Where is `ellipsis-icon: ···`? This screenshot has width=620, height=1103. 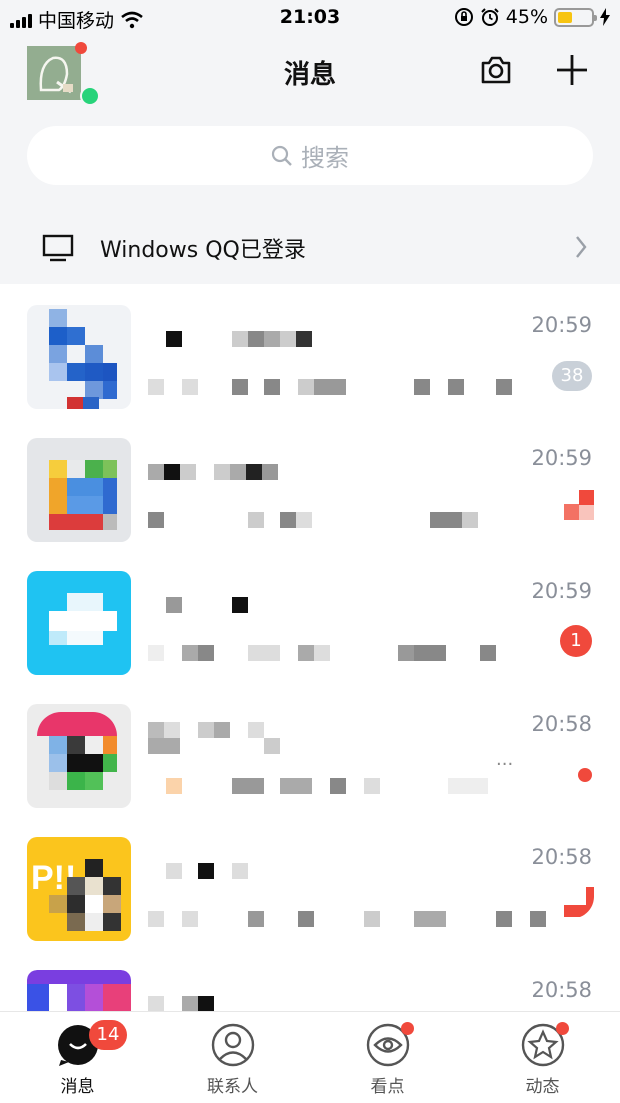
ellipsis-icon: ··· is located at coordinates (505, 764).